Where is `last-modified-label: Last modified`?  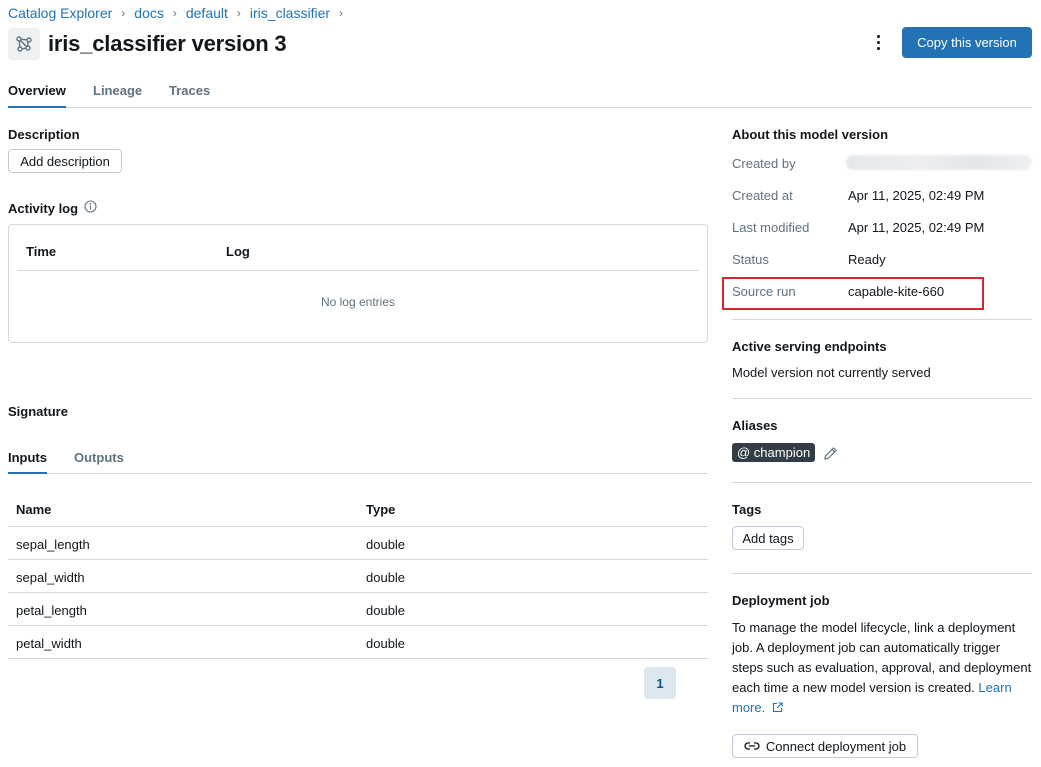 last-modified-label: Last modified is located at coordinates (771, 227).